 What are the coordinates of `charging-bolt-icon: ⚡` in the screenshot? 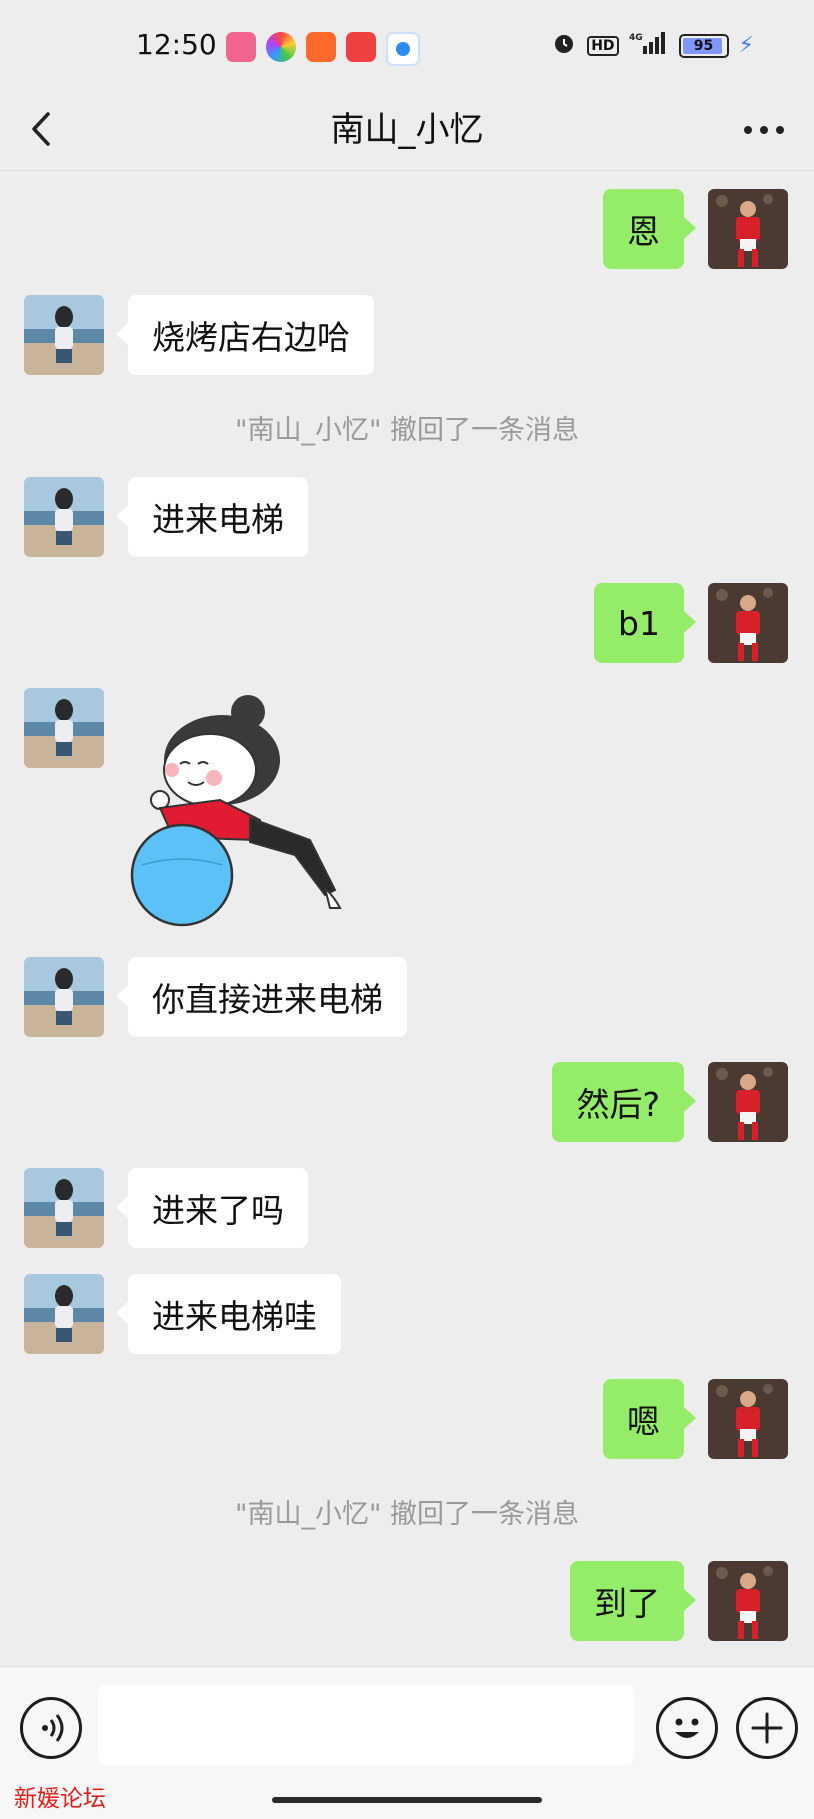 It's located at (746, 45).